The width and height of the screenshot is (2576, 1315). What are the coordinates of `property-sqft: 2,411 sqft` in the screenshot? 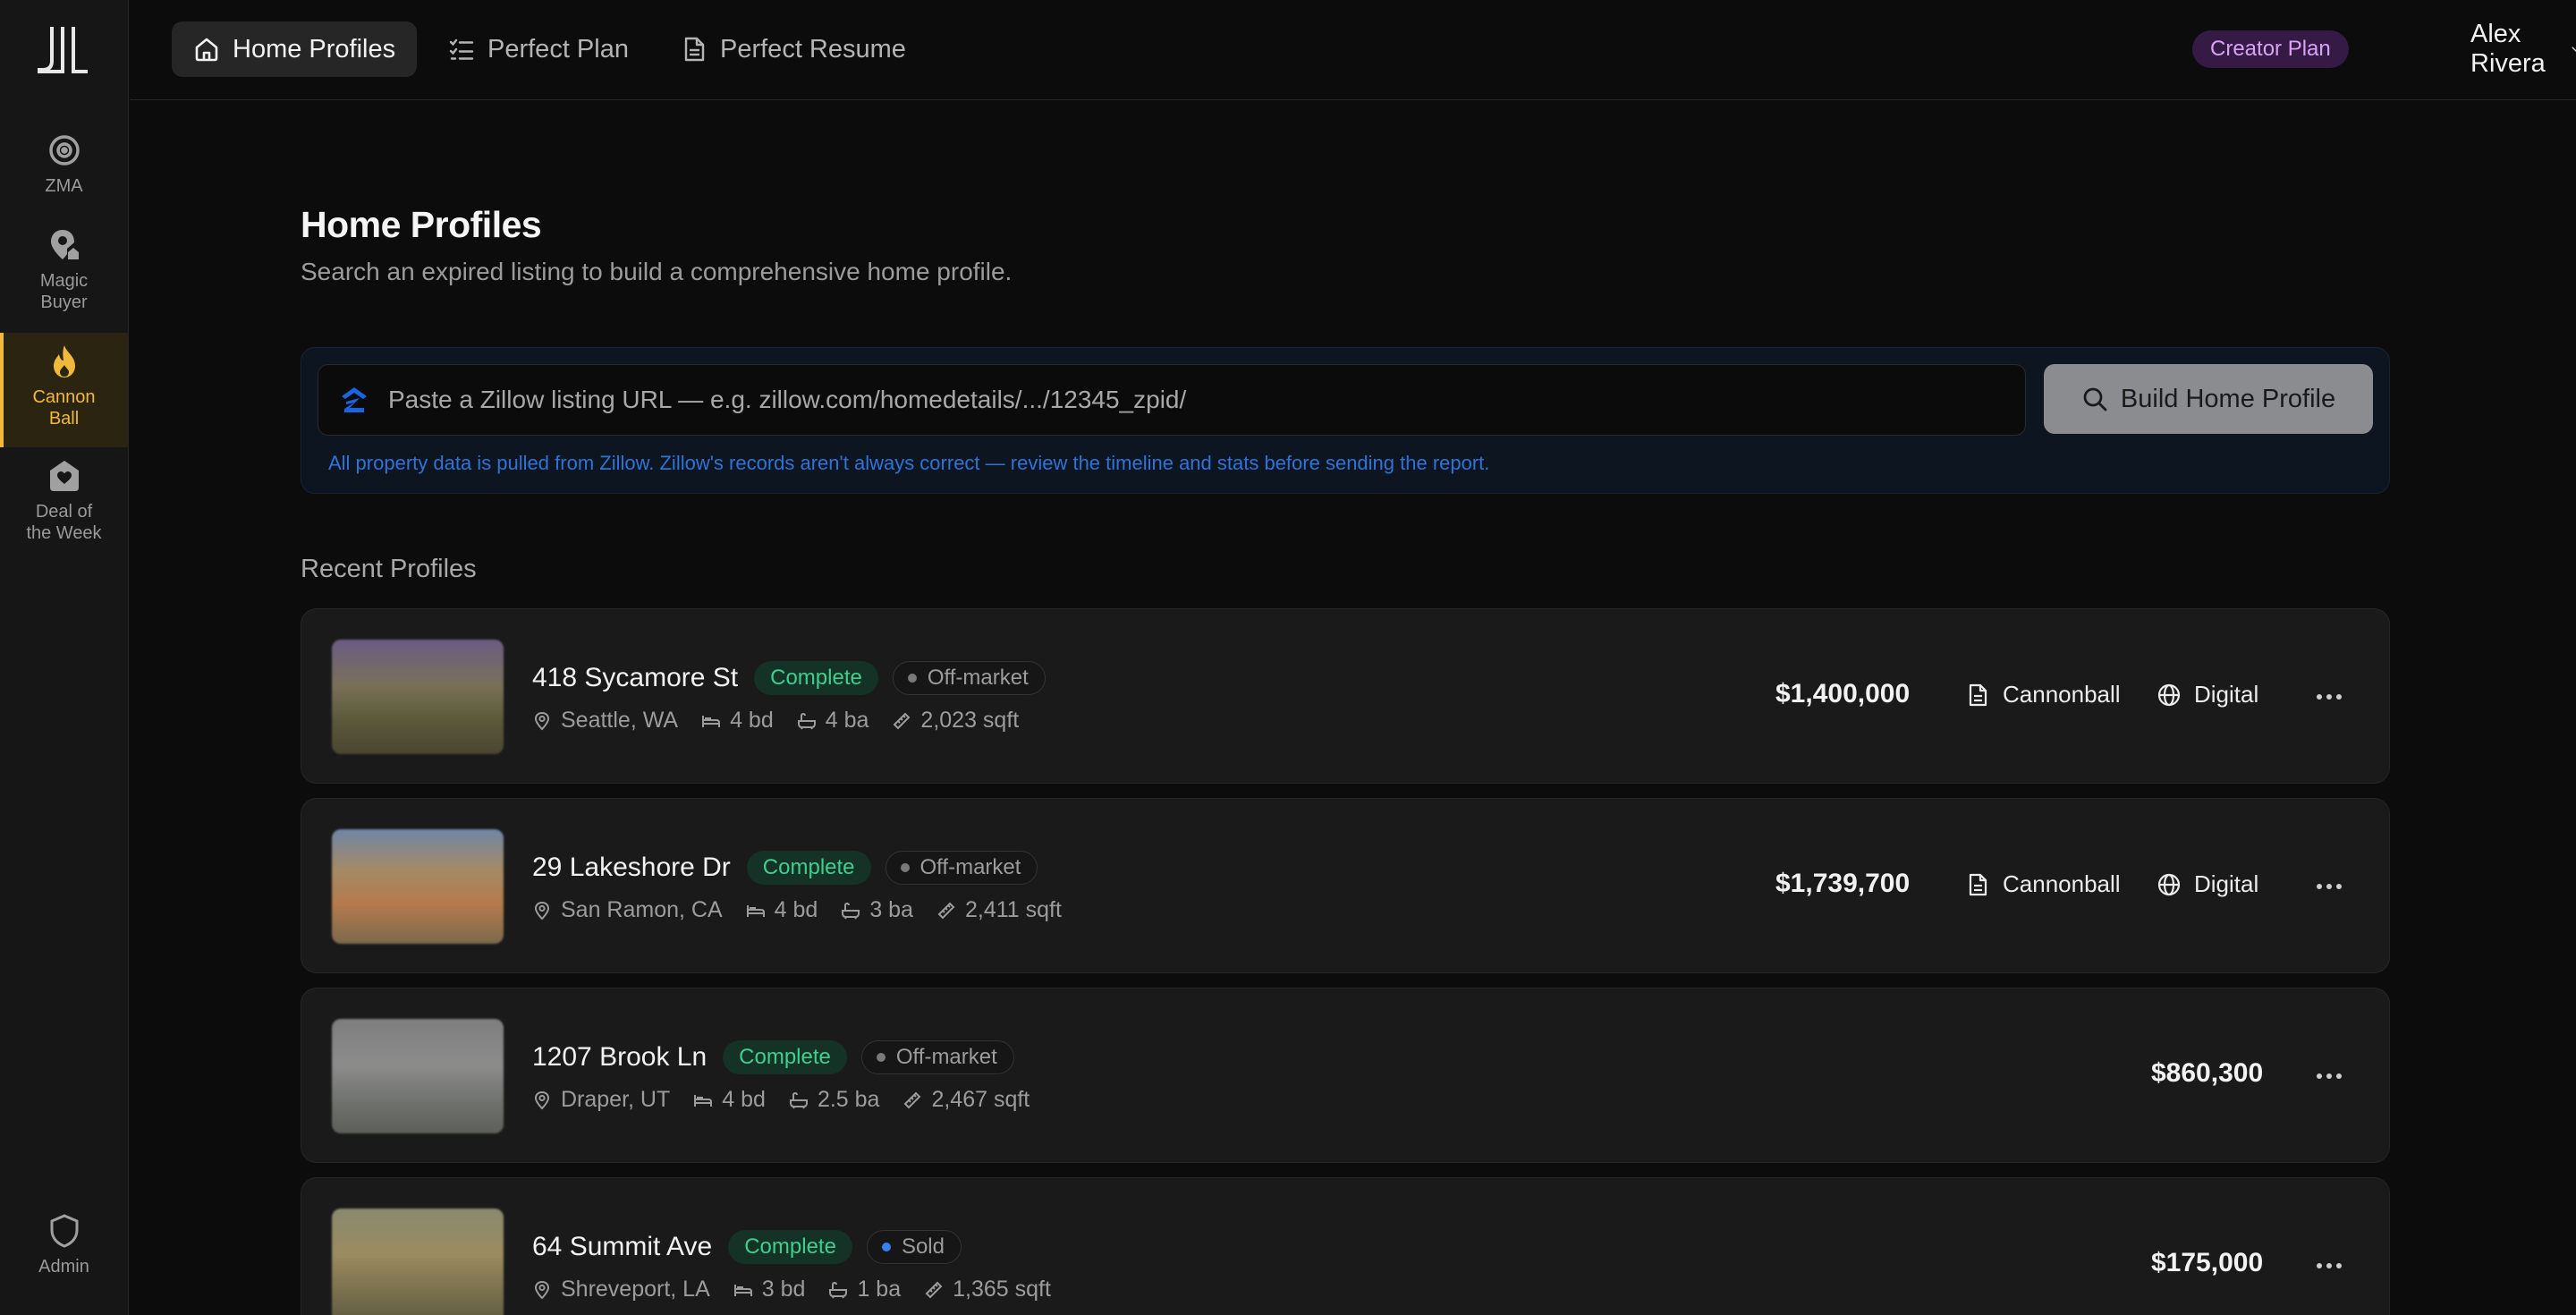 It's located at (1013, 909).